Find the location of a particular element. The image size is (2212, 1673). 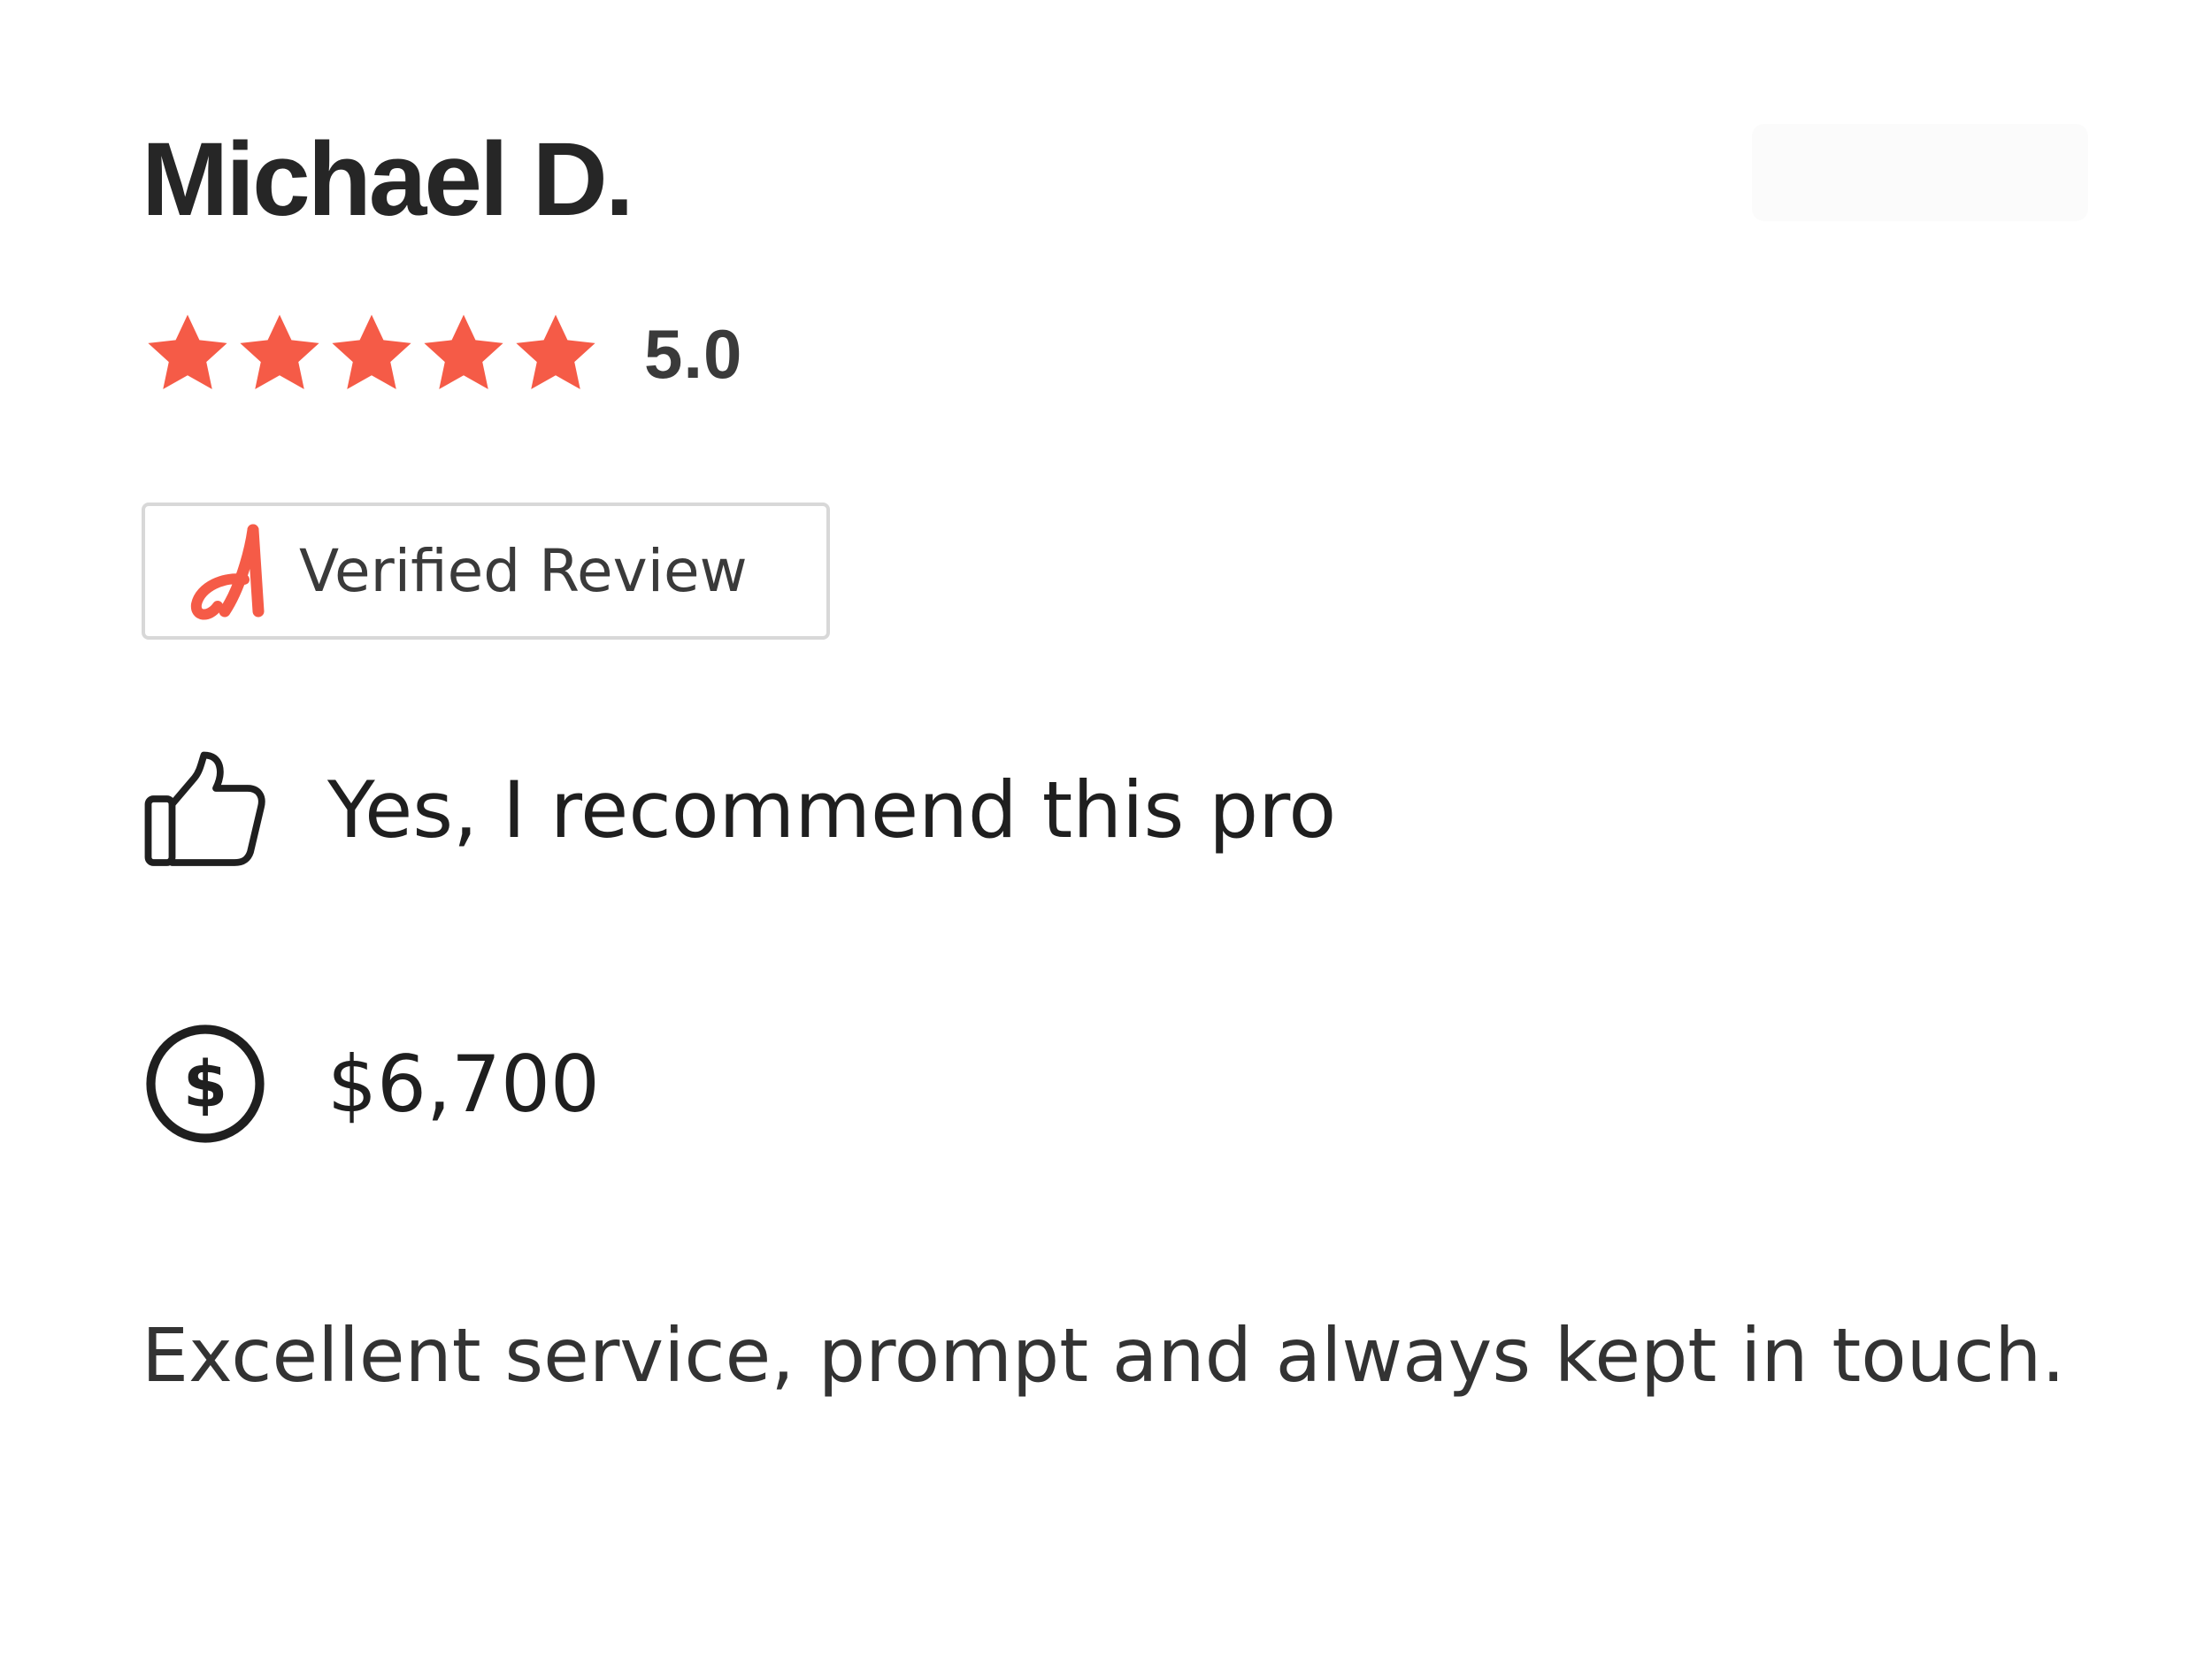

star-rating is located at coordinates (372, 354).